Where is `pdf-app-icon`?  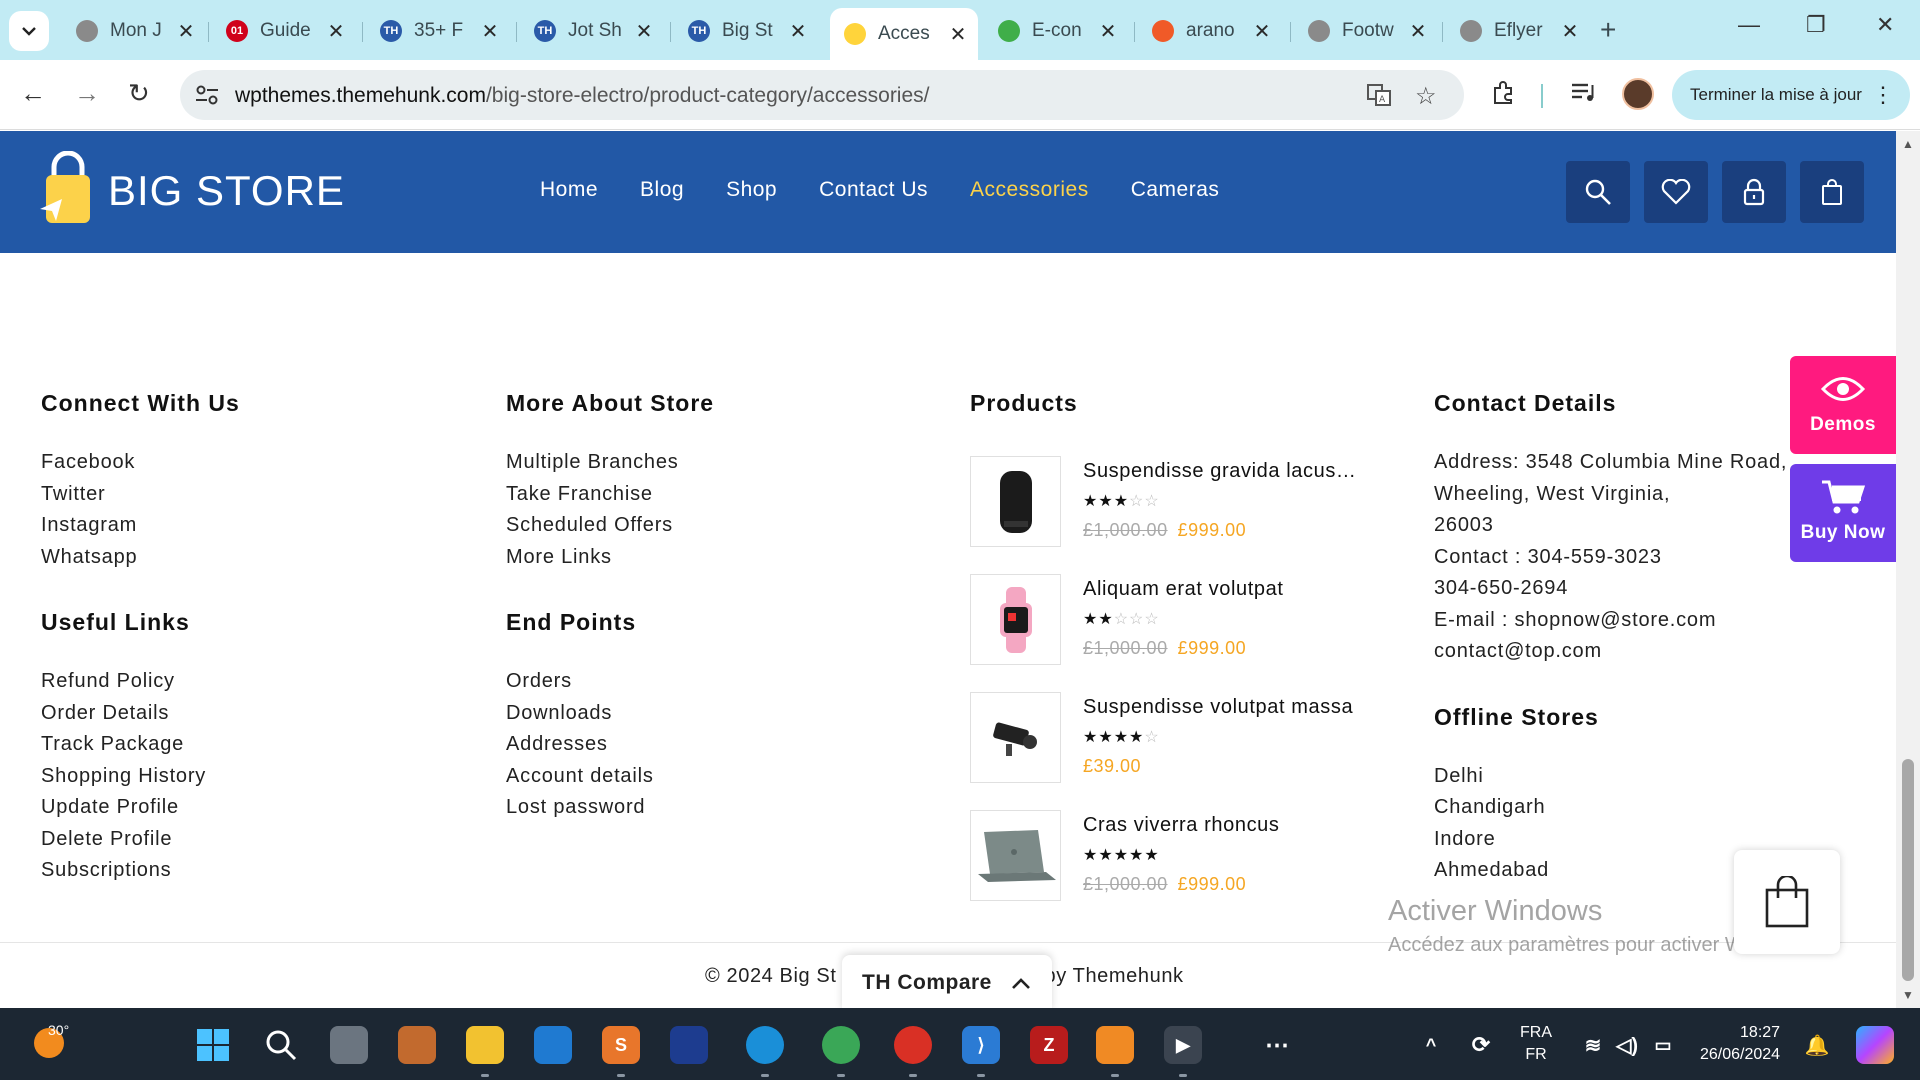 pdf-app-icon is located at coordinates (1115, 1045).